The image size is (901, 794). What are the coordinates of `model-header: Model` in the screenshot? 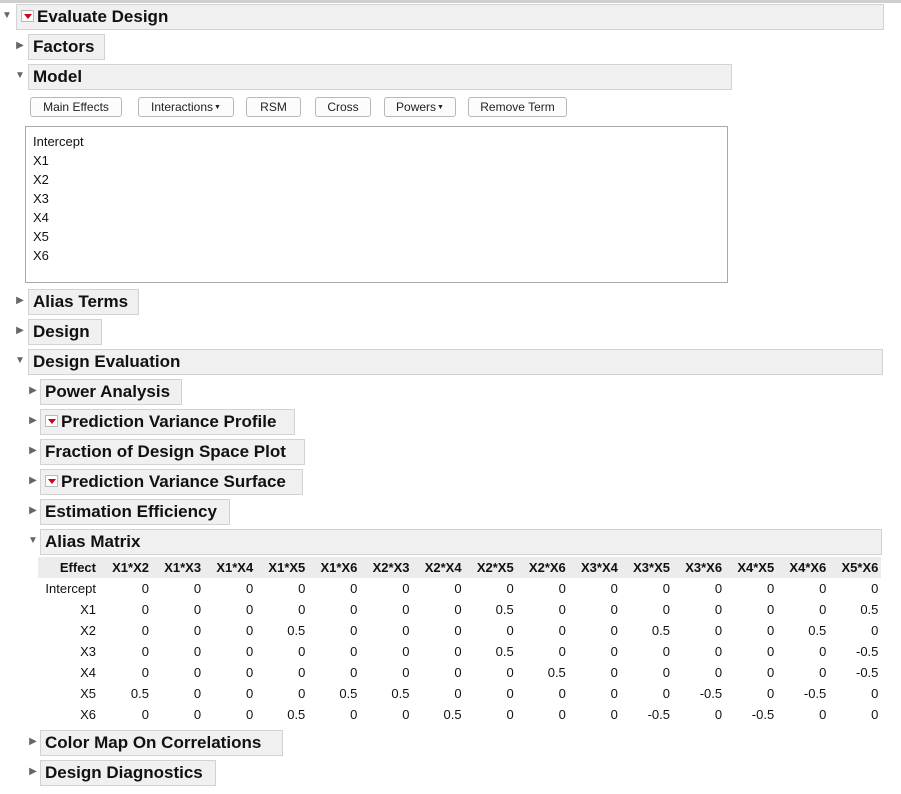 It's located at (380, 77).